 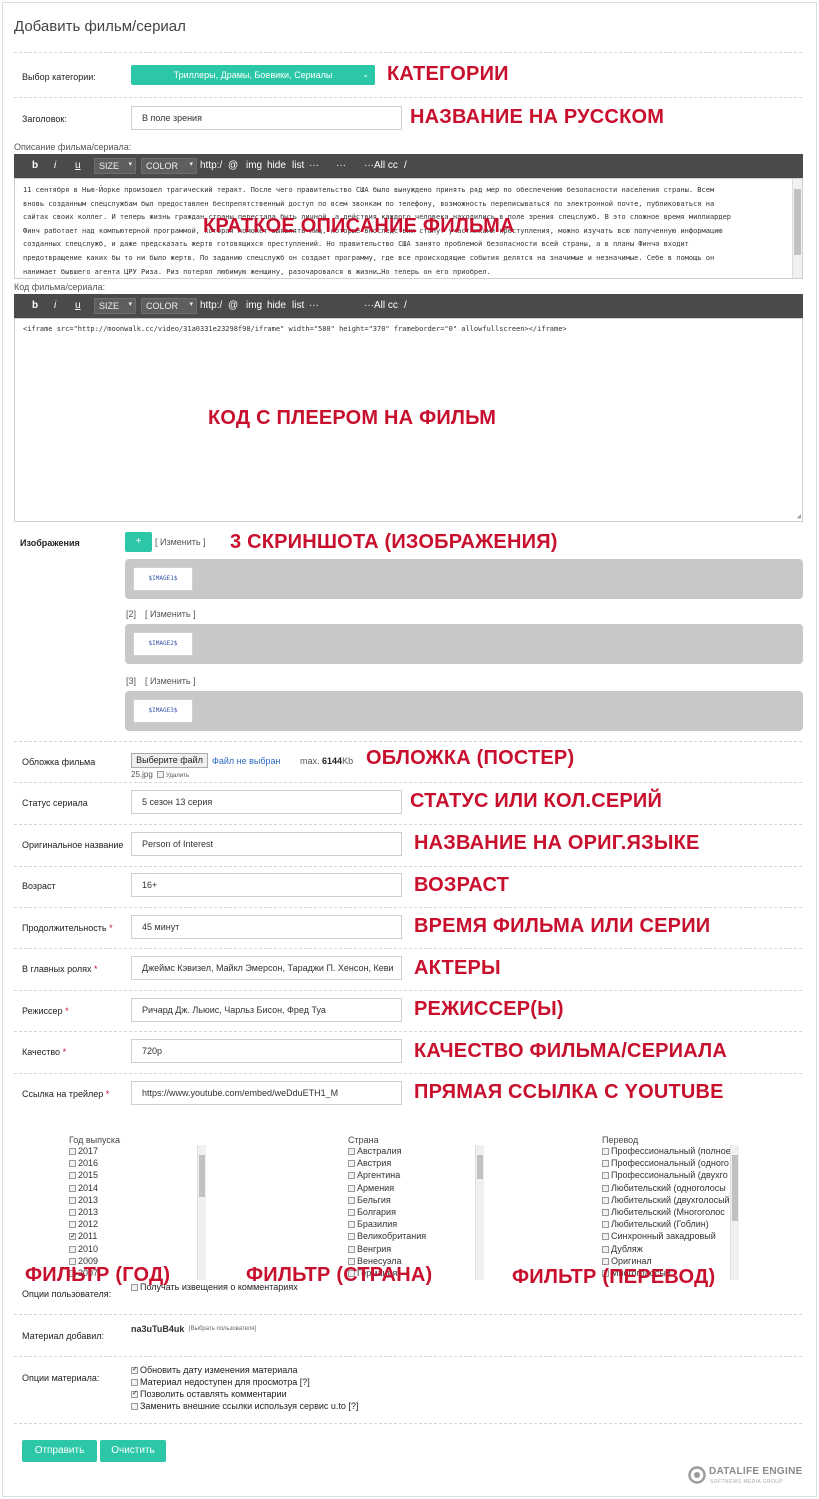 What do you see at coordinates (479, 1212) in the screenshot?
I see `country-scrollbar` at bounding box center [479, 1212].